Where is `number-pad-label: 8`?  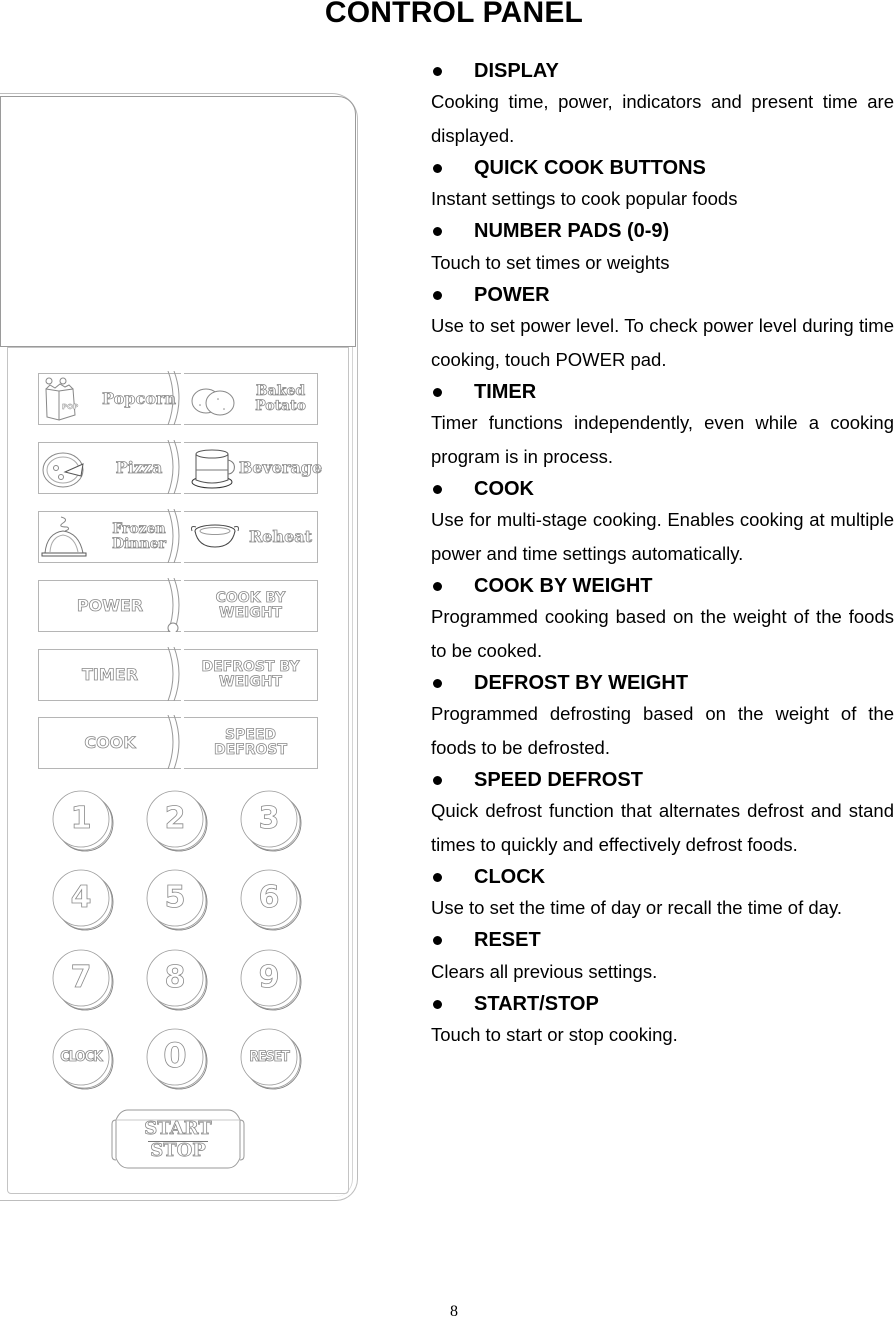 number-pad-label: 8 is located at coordinates (175, 978).